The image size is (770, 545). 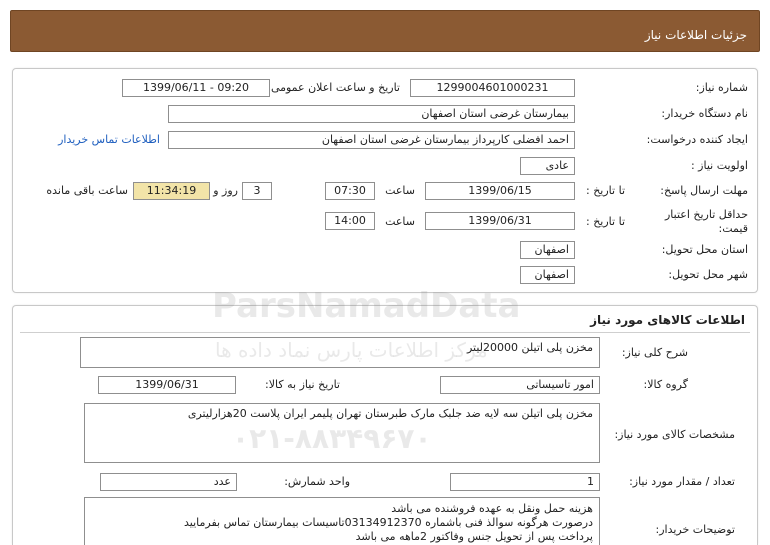 I want to click on response-deadline-label: مهلت ارسال پاسخ:, so click(x=704, y=190).